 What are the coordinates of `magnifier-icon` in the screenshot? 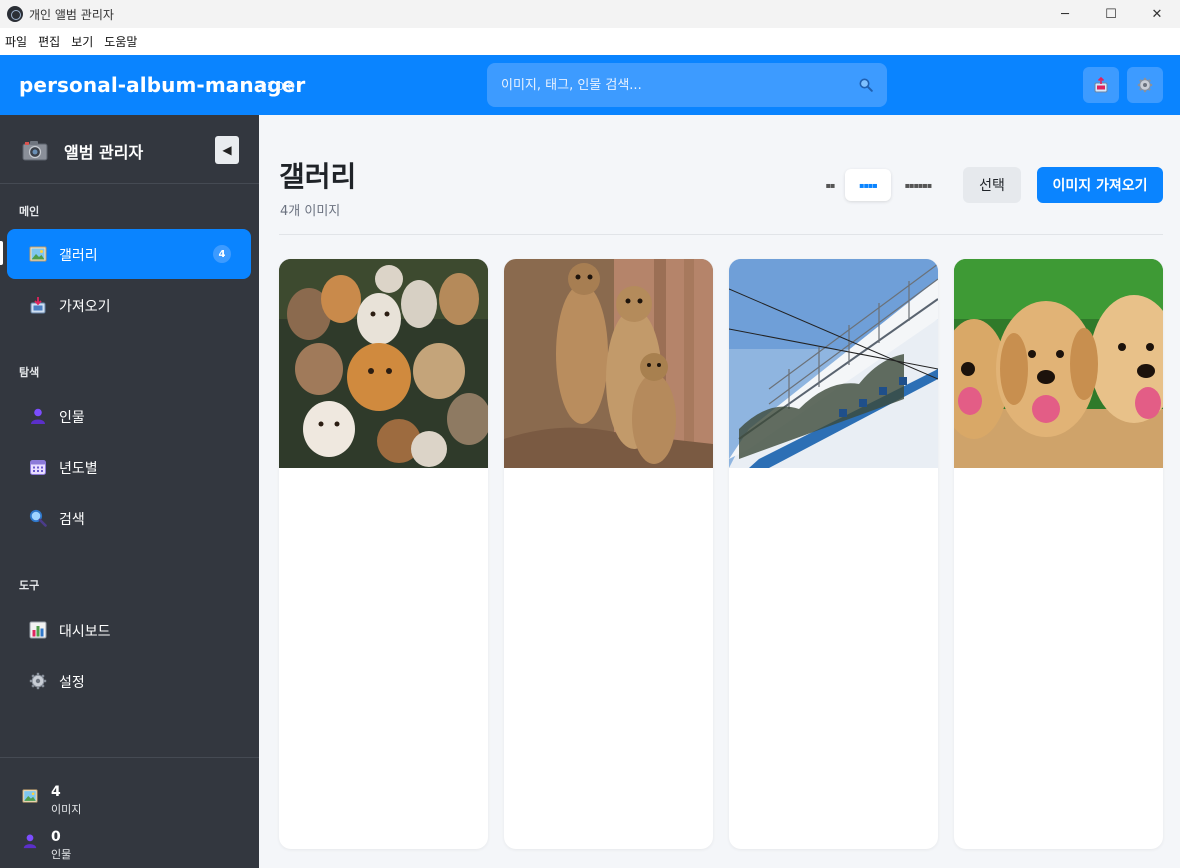 It's located at (38, 518).